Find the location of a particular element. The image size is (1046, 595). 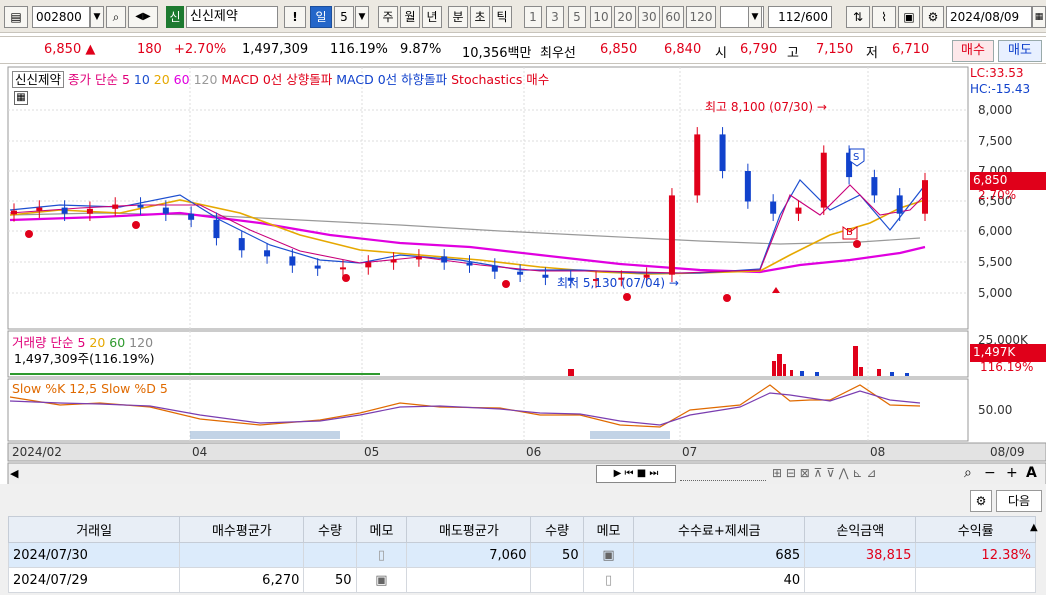

font-size-icon: A is located at coordinates (1031, 473).